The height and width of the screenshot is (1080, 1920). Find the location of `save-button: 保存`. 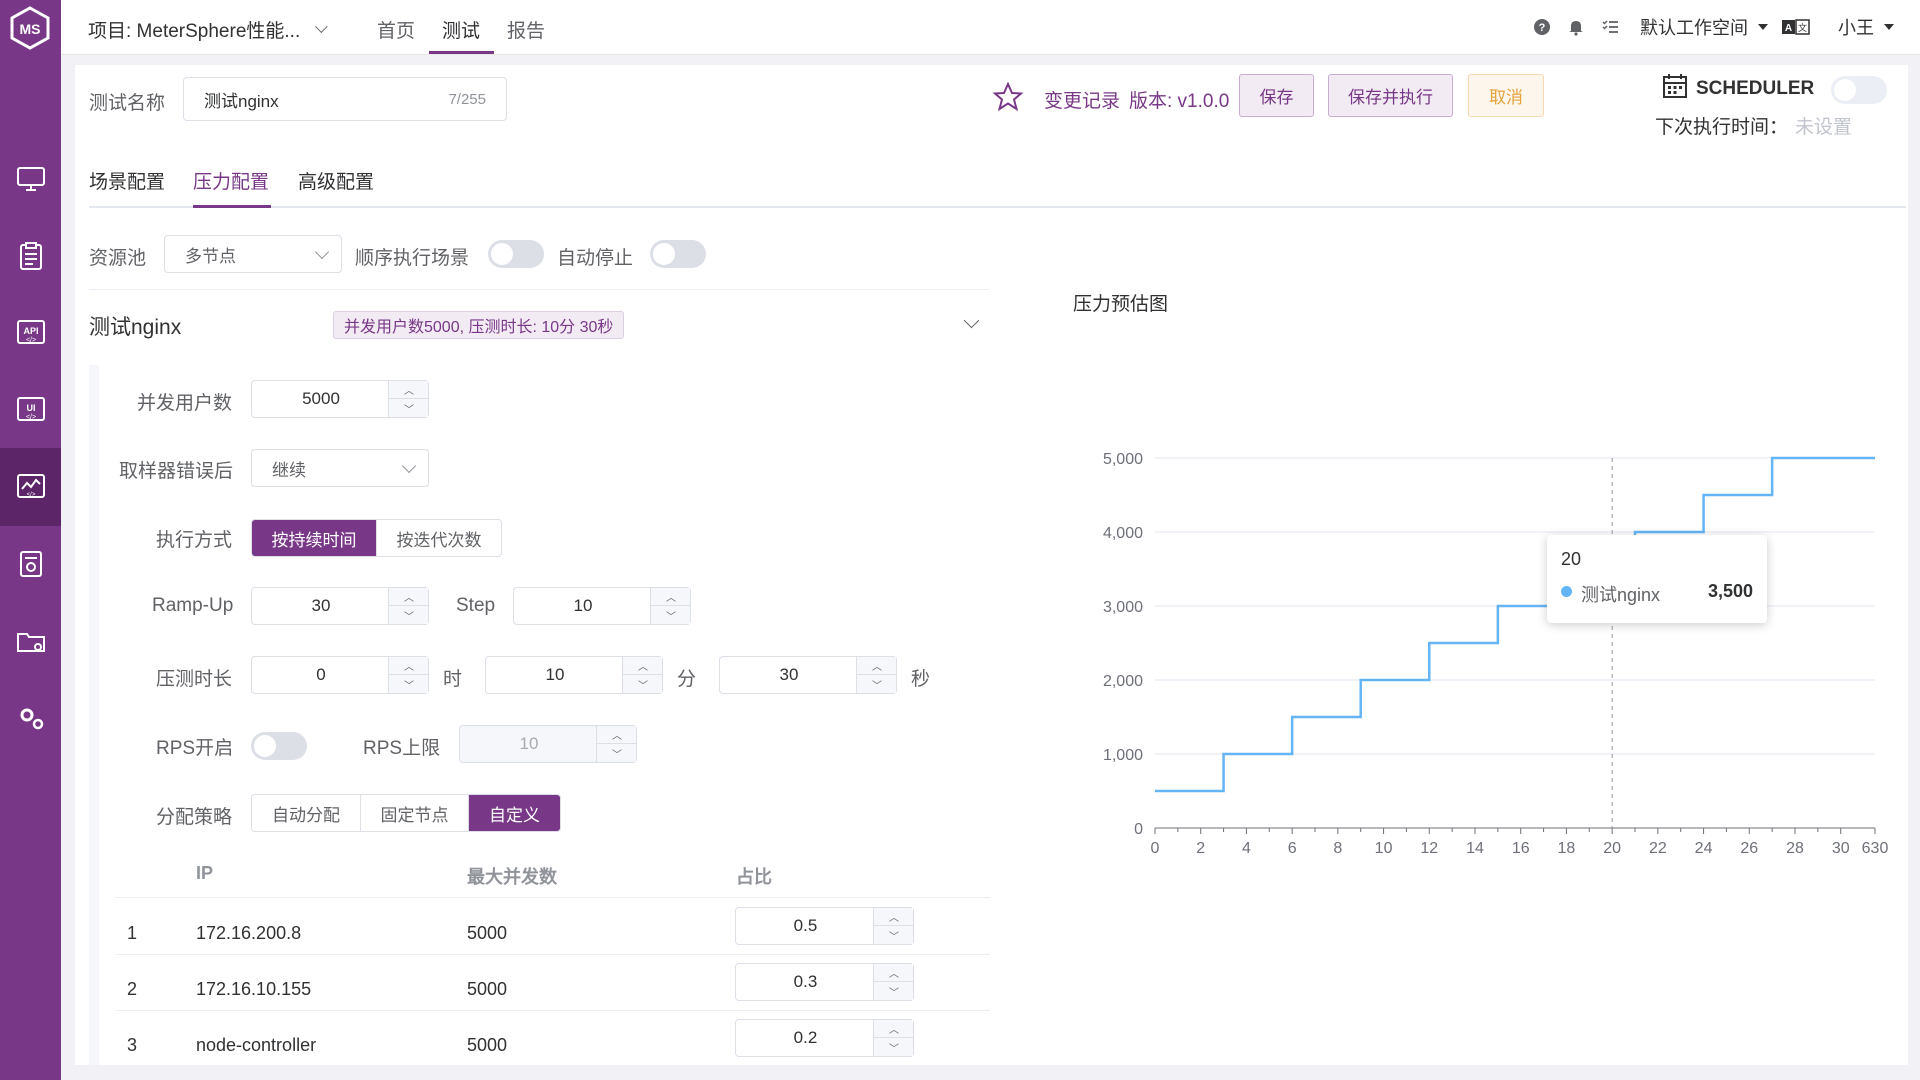

save-button: 保存 is located at coordinates (1276, 95).